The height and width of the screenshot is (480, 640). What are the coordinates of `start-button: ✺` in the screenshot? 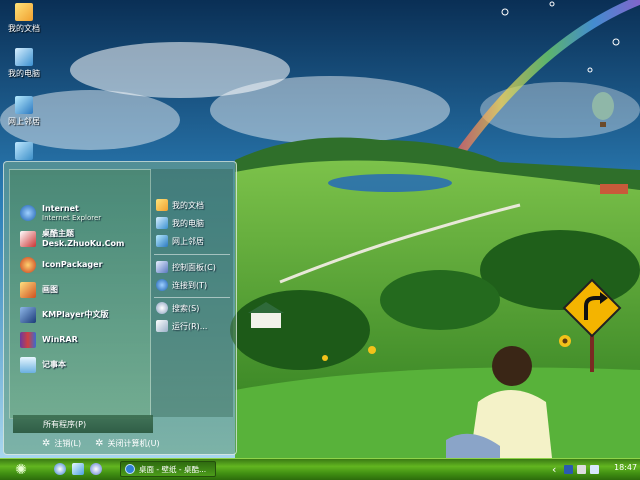 It's located at (21, 469).